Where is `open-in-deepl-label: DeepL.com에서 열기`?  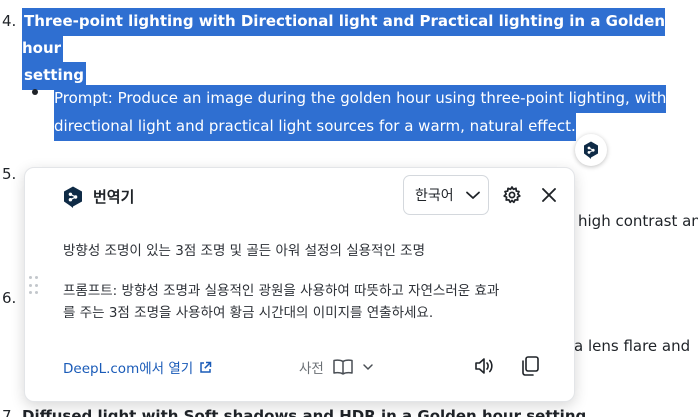
open-in-deepl-label: DeepL.com에서 열기 is located at coordinates (128, 369).